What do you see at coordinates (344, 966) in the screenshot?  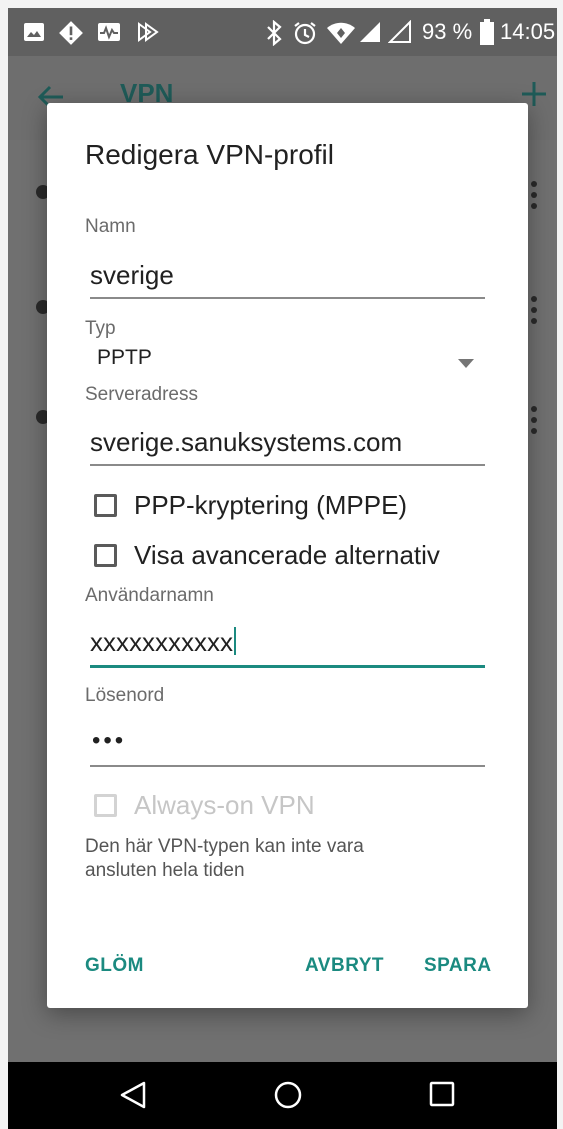 I see `cancel-button: AVBRYT` at bounding box center [344, 966].